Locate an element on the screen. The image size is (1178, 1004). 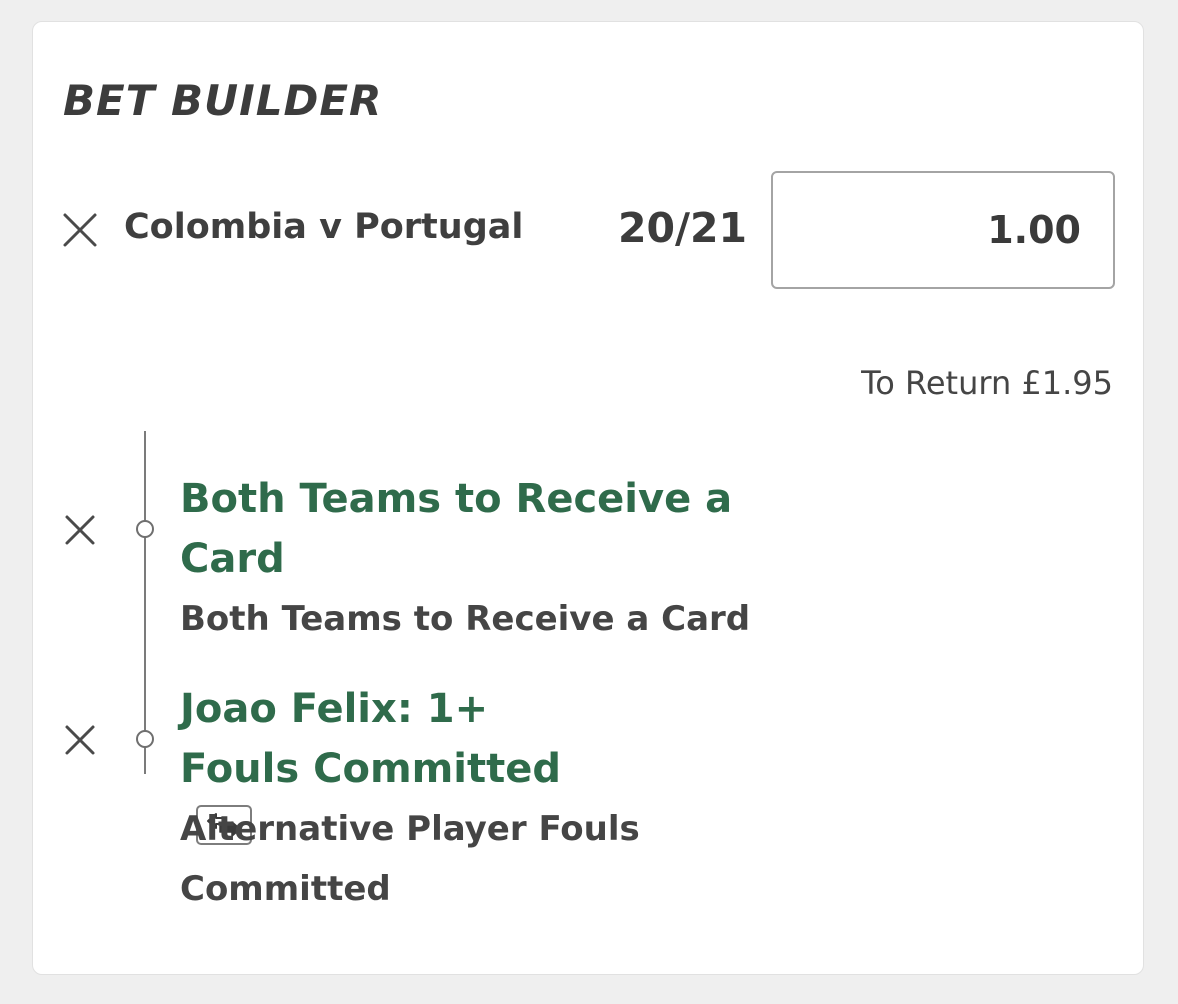
selection-name: Joao Felix: 1+ Fouls Committed is located at coordinates (371, 739).